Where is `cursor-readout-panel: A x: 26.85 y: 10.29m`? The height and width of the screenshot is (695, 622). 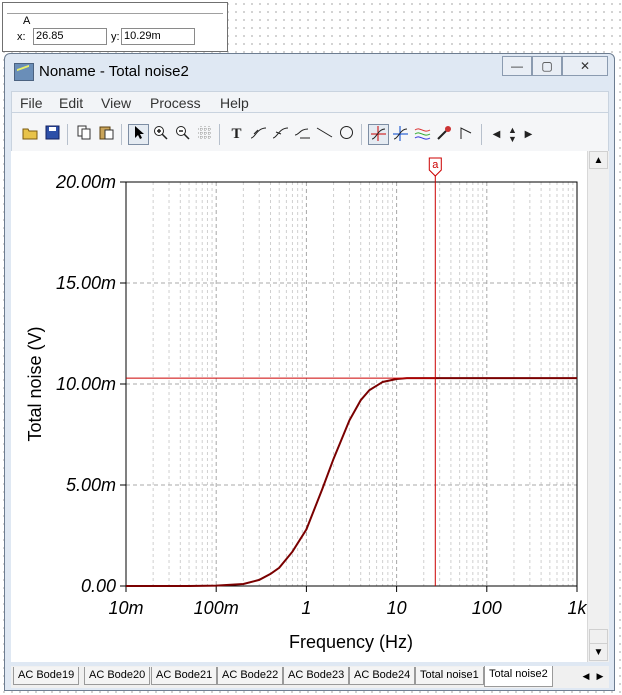
cursor-readout-panel: A x: 26.85 y: 10.29m is located at coordinates (115, 27).